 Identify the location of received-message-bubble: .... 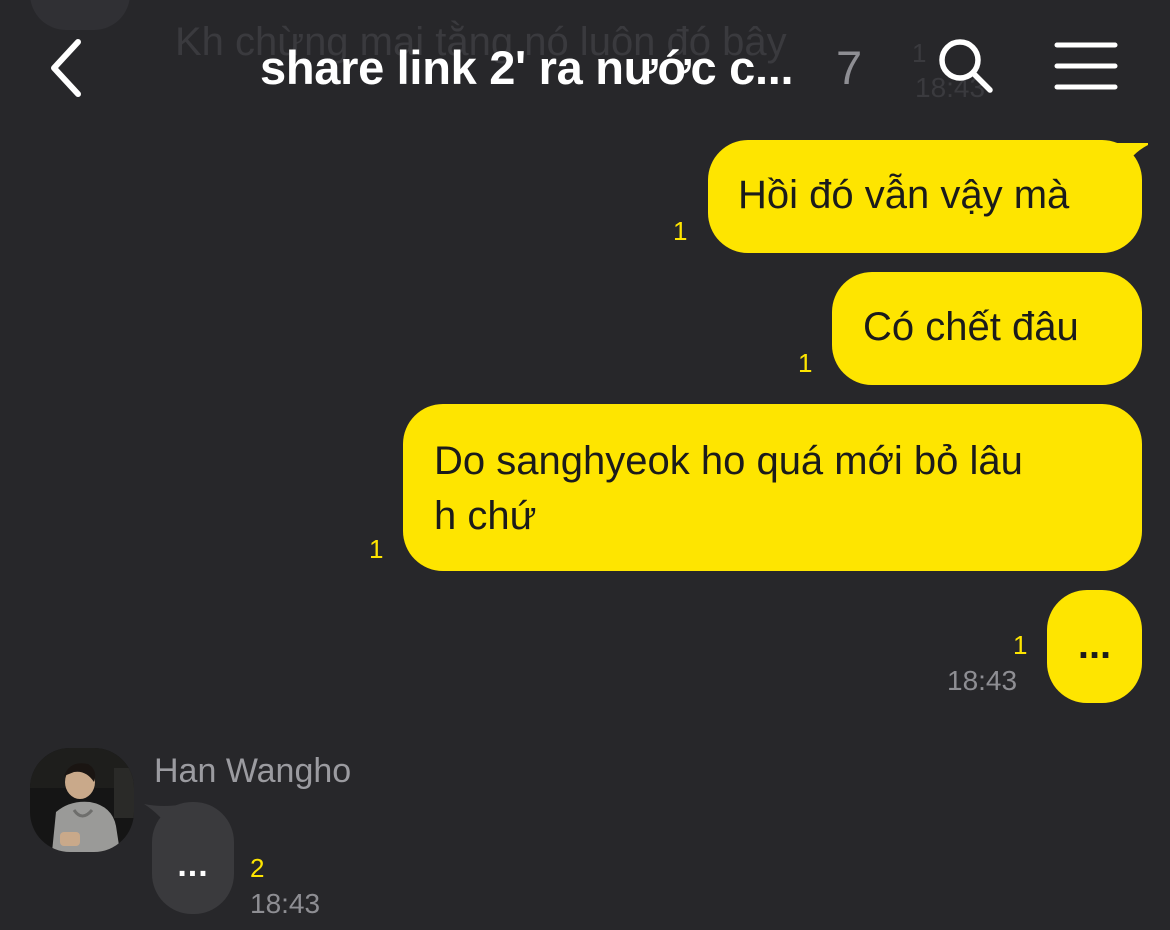
(193, 858).